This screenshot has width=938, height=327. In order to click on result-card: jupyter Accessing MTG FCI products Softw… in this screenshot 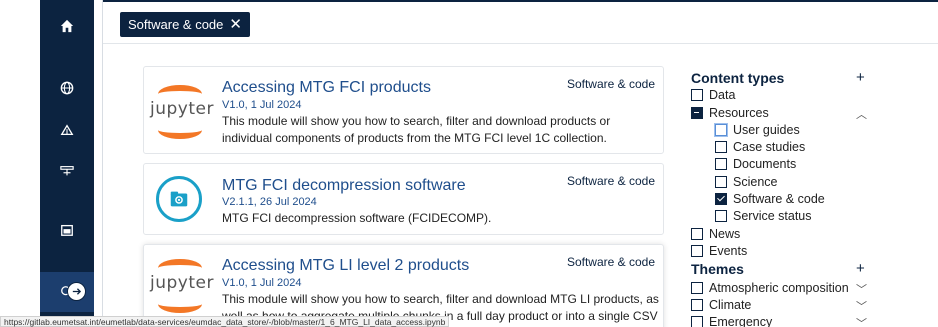, I will do `click(403, 110)`.